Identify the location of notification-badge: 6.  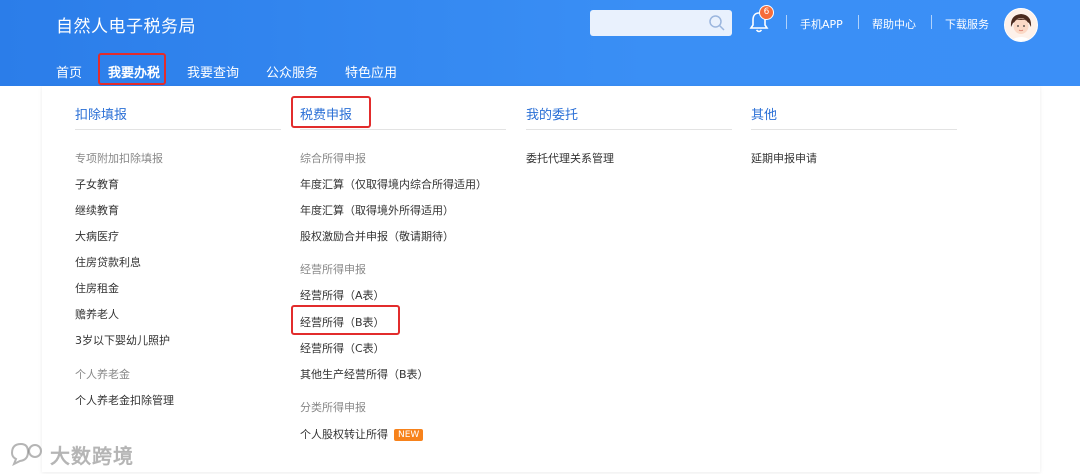
(766, 12).